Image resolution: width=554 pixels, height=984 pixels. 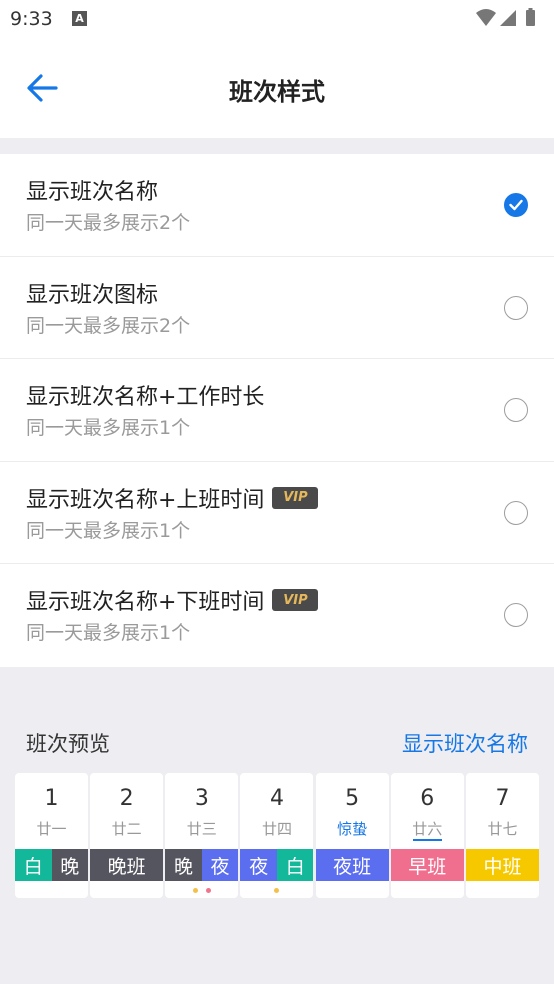 I want to click on option-show-shift-name: 显示班次名称 同一天最多展示2个, so click(x=277, y=205).